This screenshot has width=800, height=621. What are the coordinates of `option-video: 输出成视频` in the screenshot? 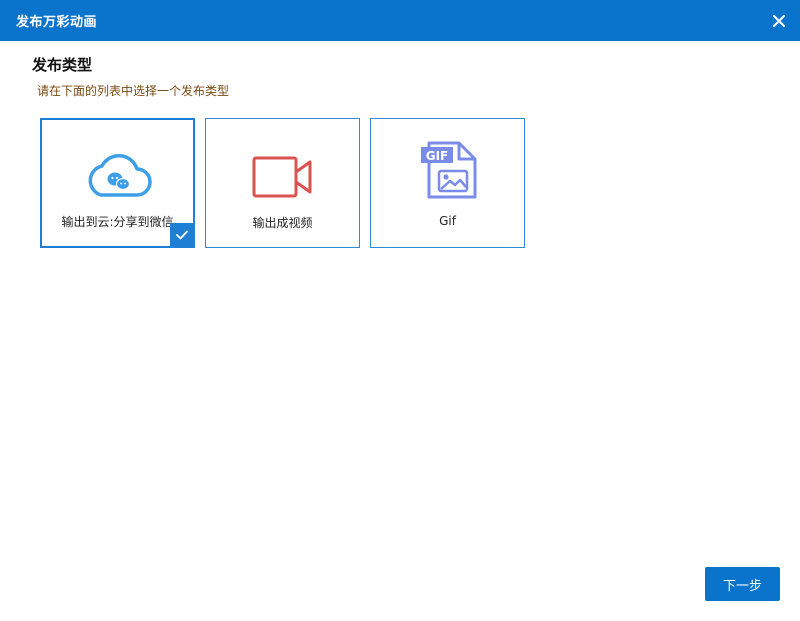 It's located at (282, 183).